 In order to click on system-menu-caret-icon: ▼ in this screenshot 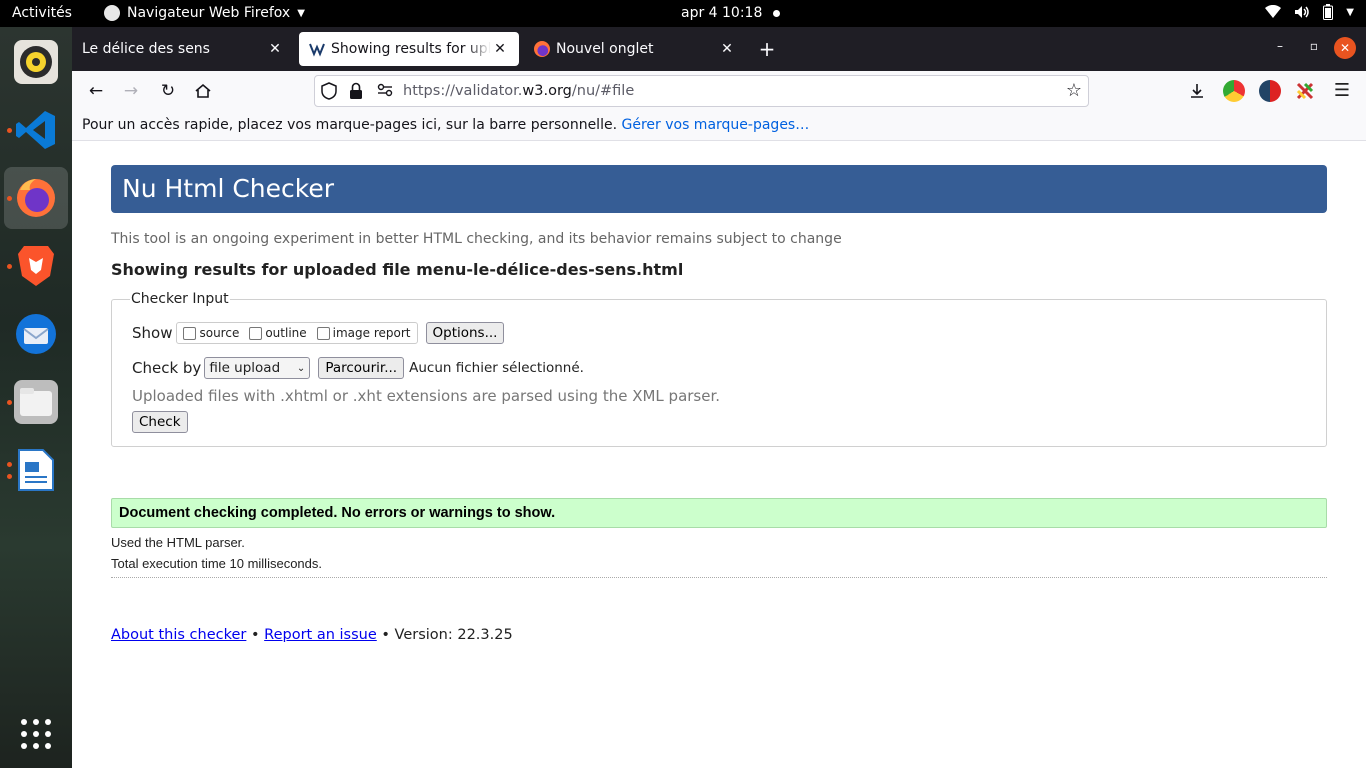, I will do `click(1350, 12)`.